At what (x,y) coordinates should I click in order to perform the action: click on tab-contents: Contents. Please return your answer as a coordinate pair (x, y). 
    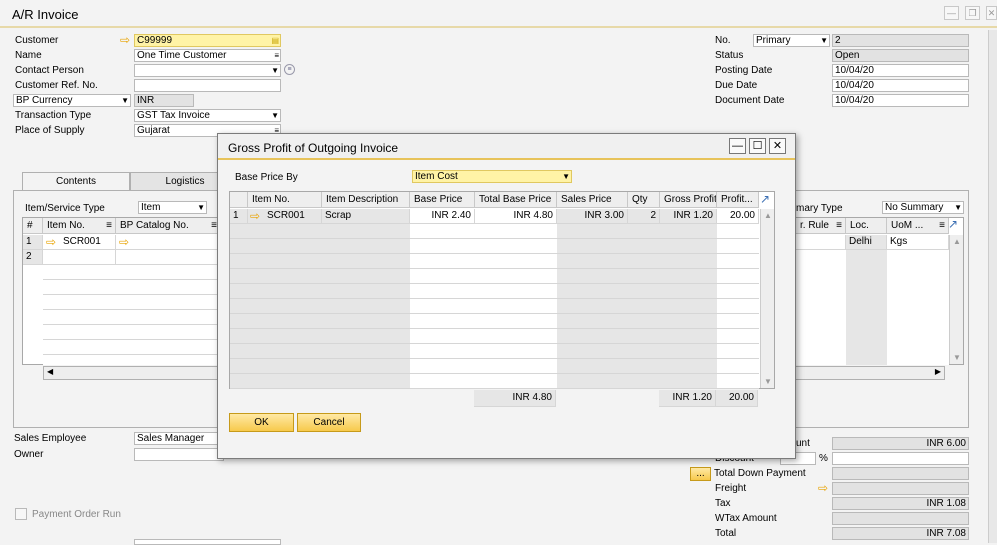
    Looking at the image, I should click on (76, 181).